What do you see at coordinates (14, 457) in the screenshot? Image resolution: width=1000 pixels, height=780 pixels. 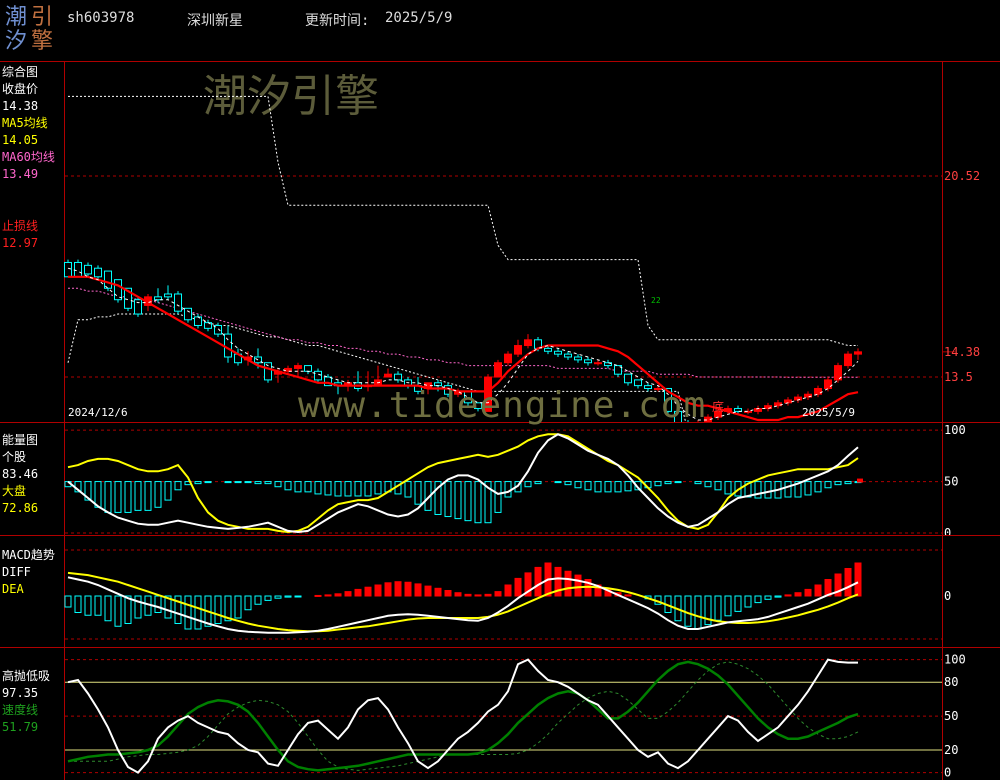 I see `stock-label: 个股` at bounding box center [14, 457].